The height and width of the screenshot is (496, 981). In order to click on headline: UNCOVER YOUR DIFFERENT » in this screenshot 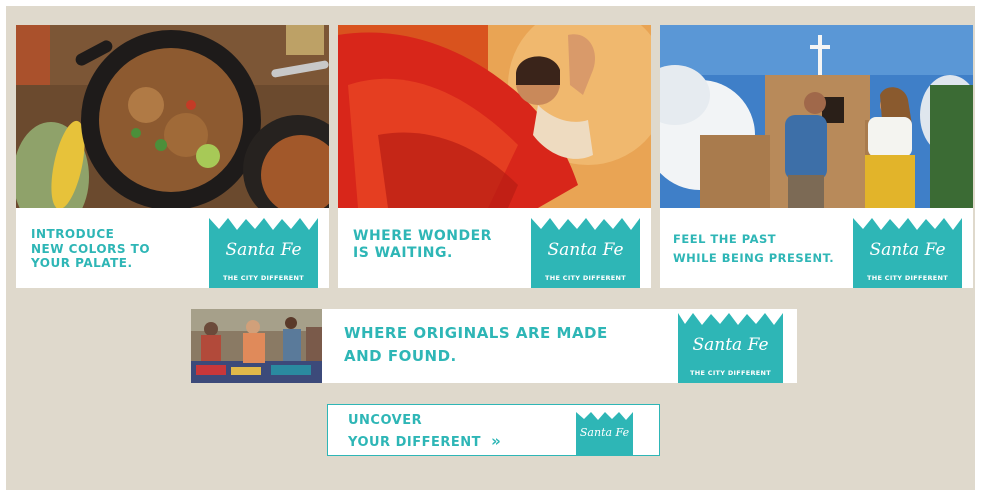, I will do `click(424, 432)`.